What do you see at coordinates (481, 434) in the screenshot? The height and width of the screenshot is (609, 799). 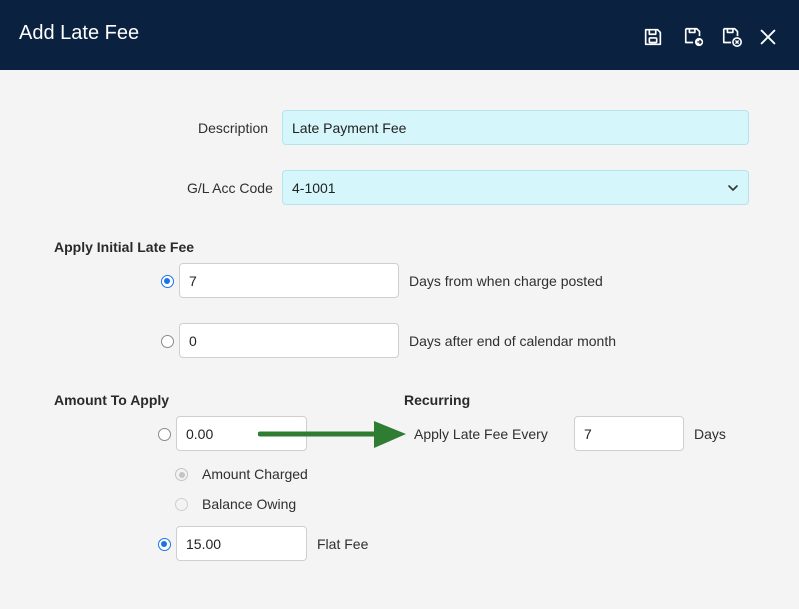 I see `apply-every-label: Apply Late Fee Every` at bounding box center [481, 434].